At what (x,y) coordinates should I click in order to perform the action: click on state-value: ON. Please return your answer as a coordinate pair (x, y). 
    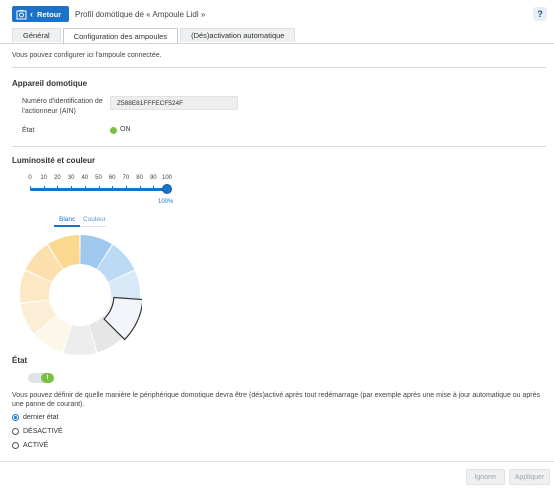
    Looking at the image, I should click on (125, 129).